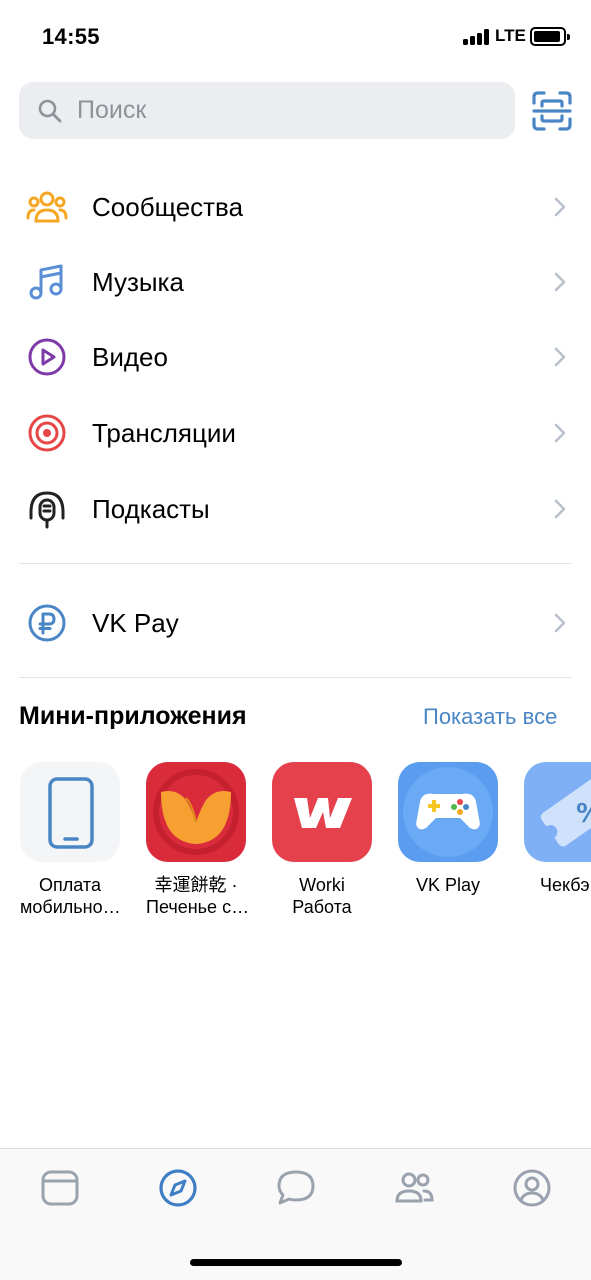  I want to click on music-note-icon, so click(46, 282).